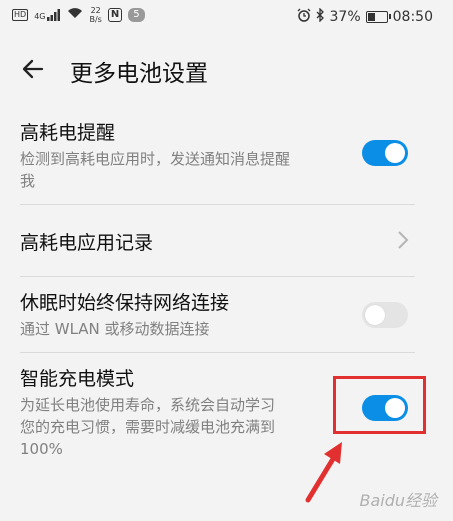 This screenshot has height=521, width=453. Describe the element at coordinates (155, 159) in the screenshot. I see `setting-desc-line: 检测到高耗电应用时，发送通知消息提醒` at that location.